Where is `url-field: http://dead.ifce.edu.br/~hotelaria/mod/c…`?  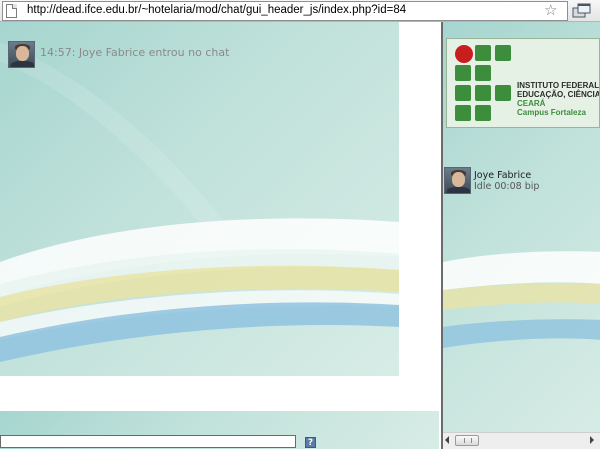 url-field: http://dead.ifce.edu.br/~hotelaria/mod/c… is located at coordinates (285, 11).